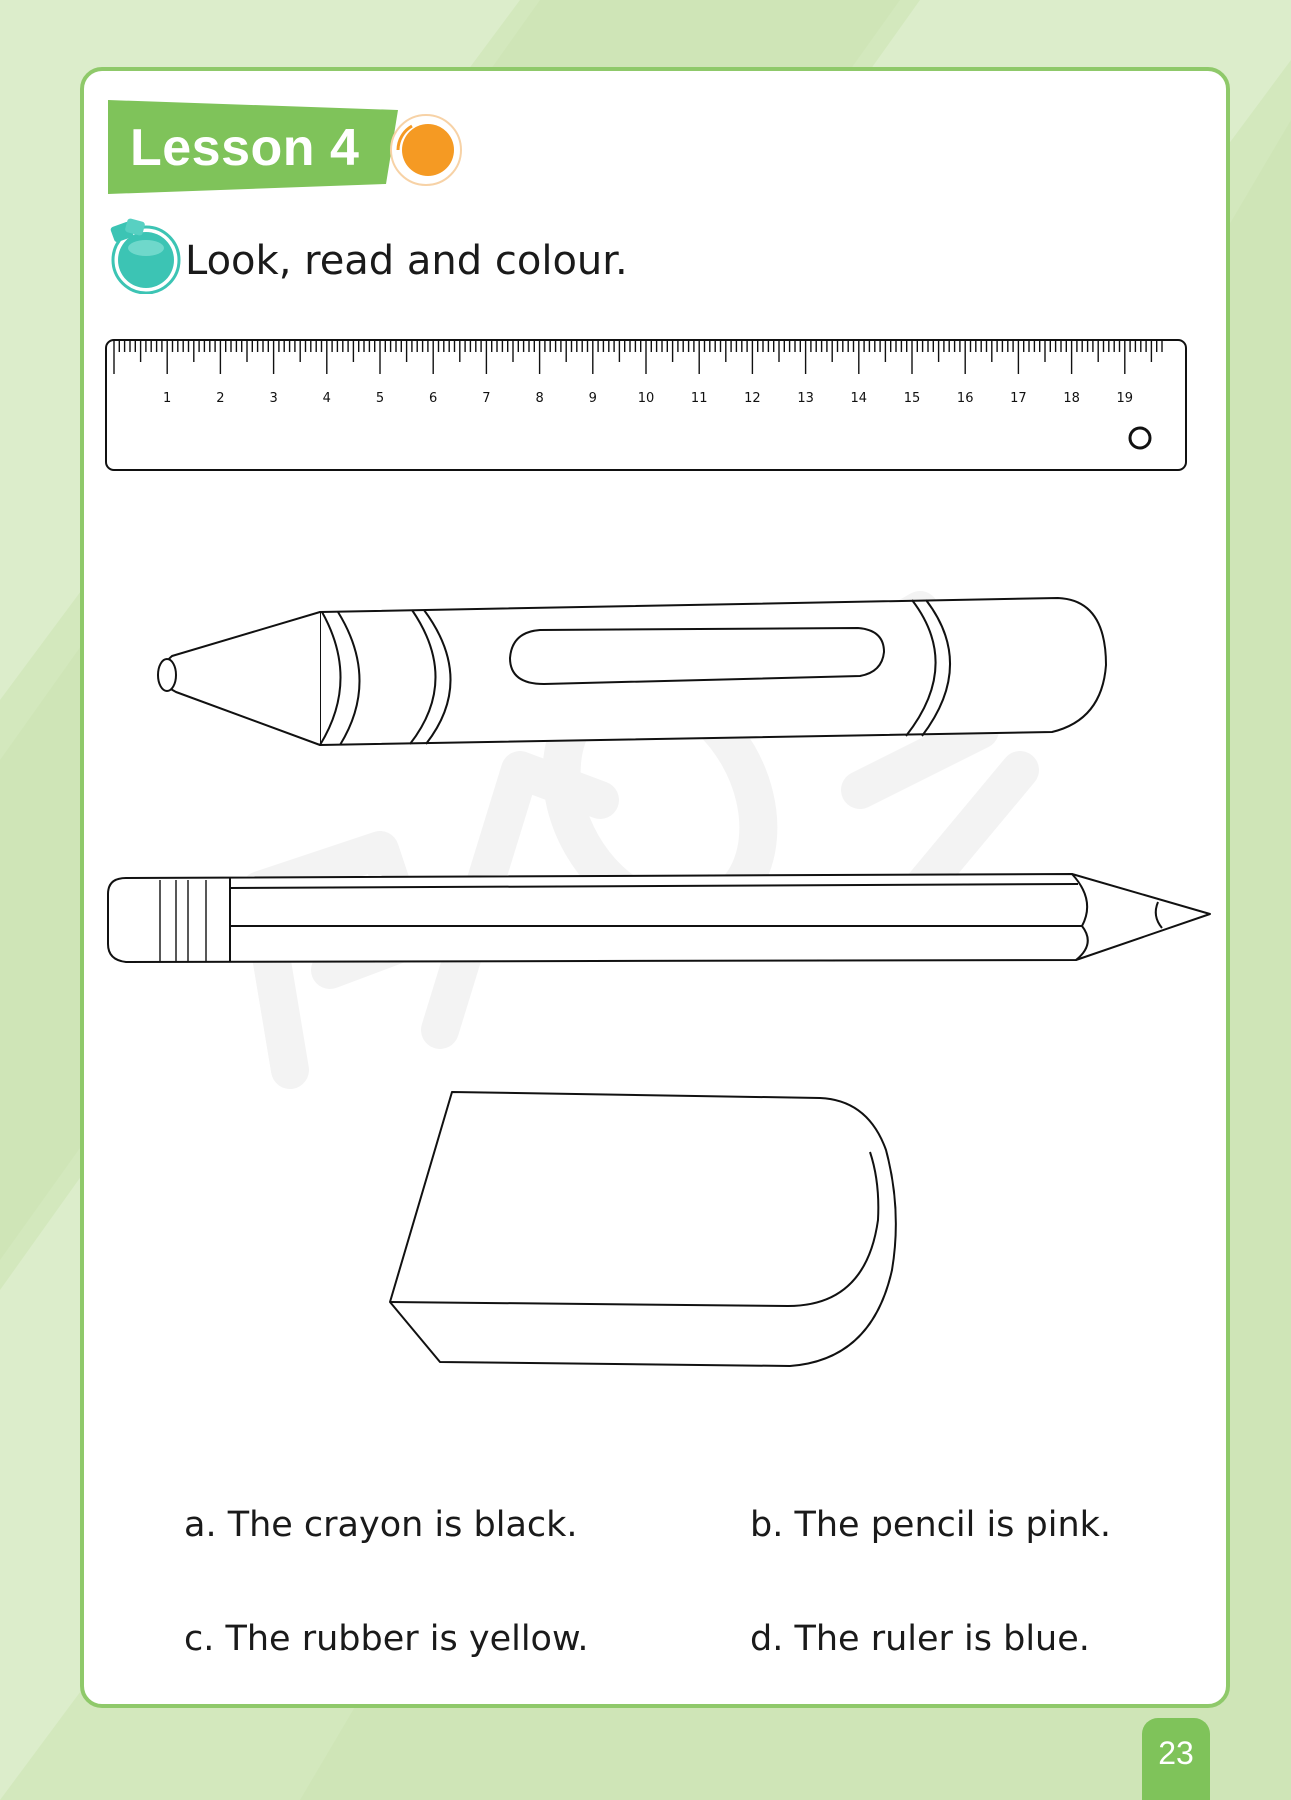  What do you see at coordinates (486, 398) in the screenshot?
I see `ruler-tick-label: 7` at bounding box center [486, 398].